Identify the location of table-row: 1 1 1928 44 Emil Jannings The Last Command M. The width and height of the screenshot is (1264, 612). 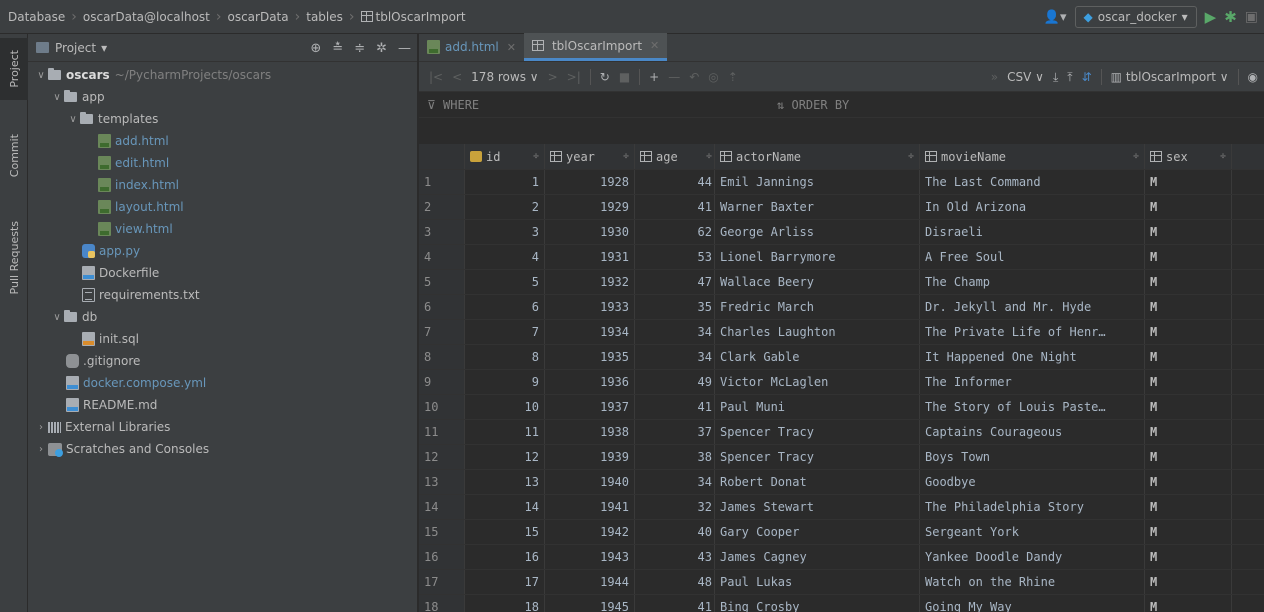
(841, 182).